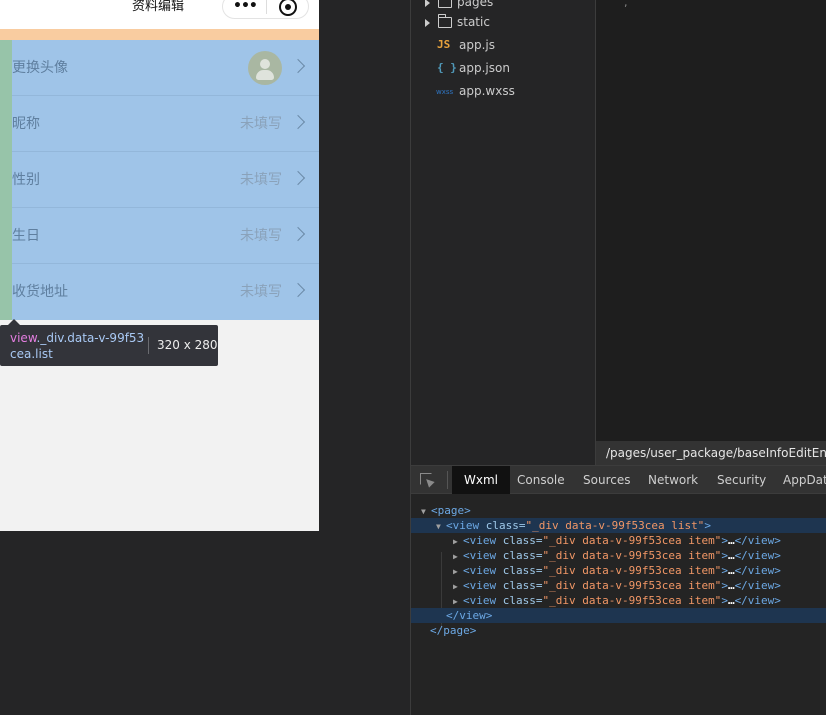  Describe the element at coordinates (40, 292) in the screenshot. I see `item-label: 收货地址` at that location.